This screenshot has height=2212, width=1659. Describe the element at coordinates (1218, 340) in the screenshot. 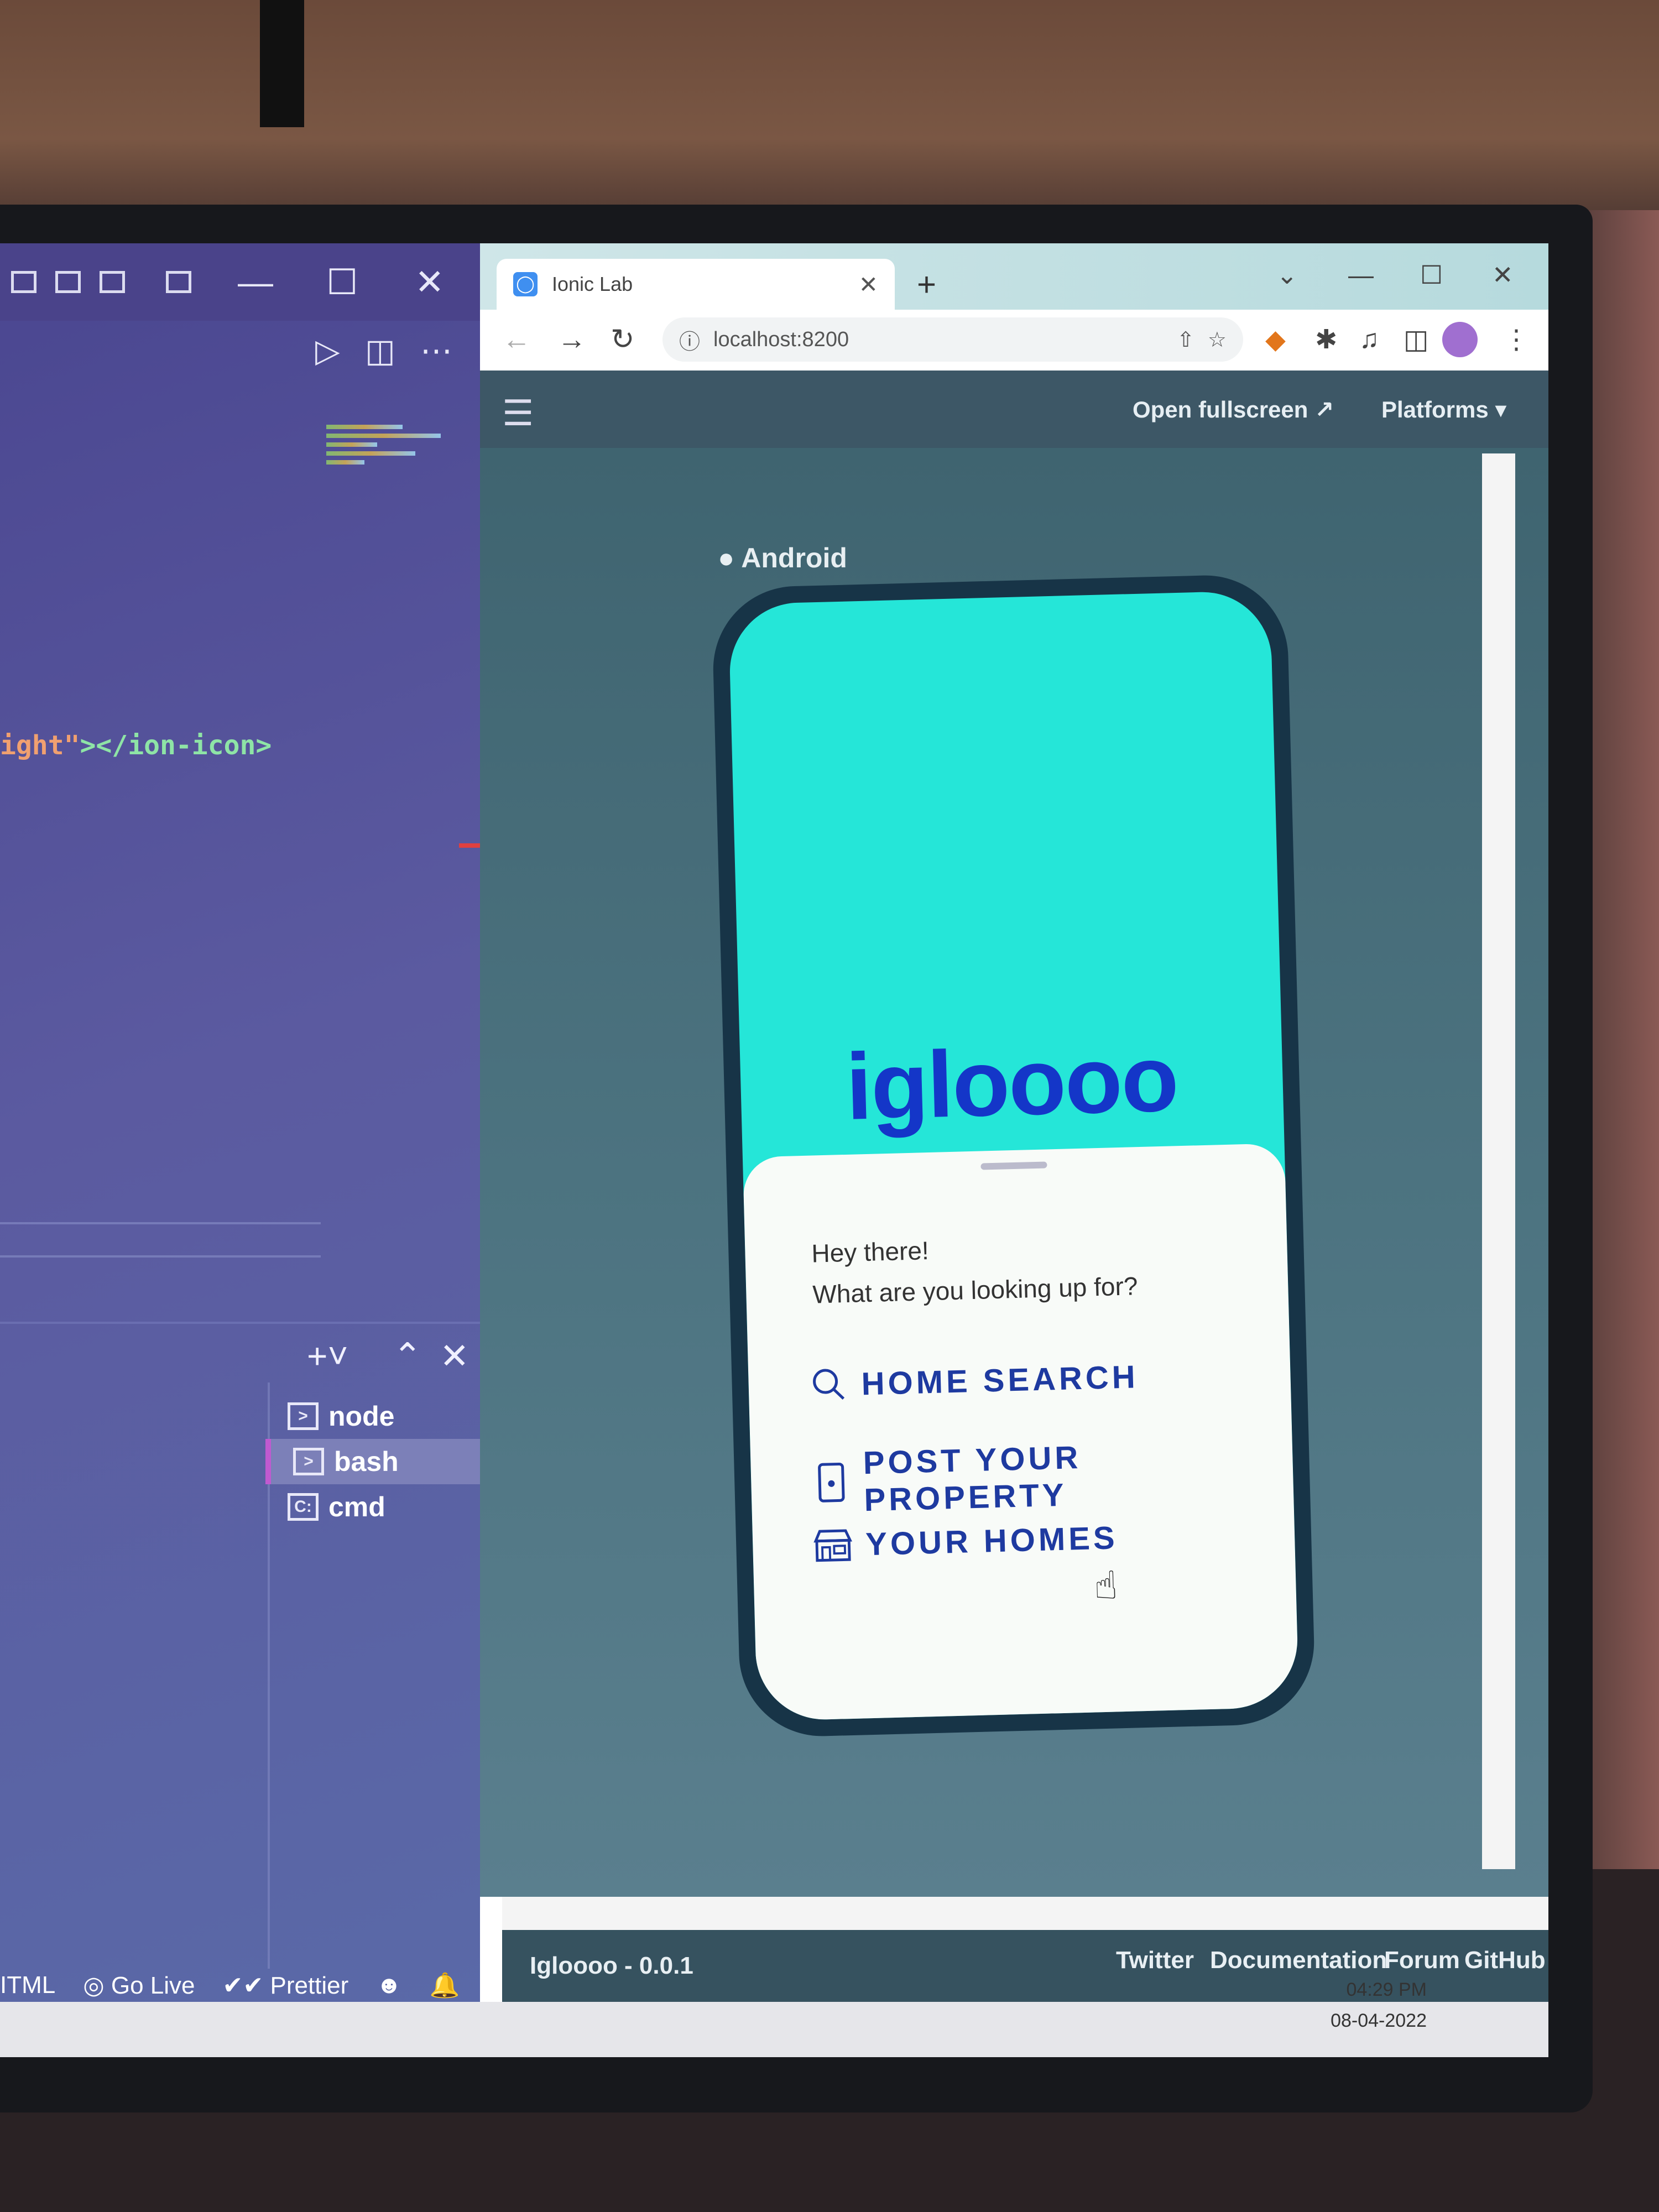

I see `bookmark-star-icon: ☆` at that location.